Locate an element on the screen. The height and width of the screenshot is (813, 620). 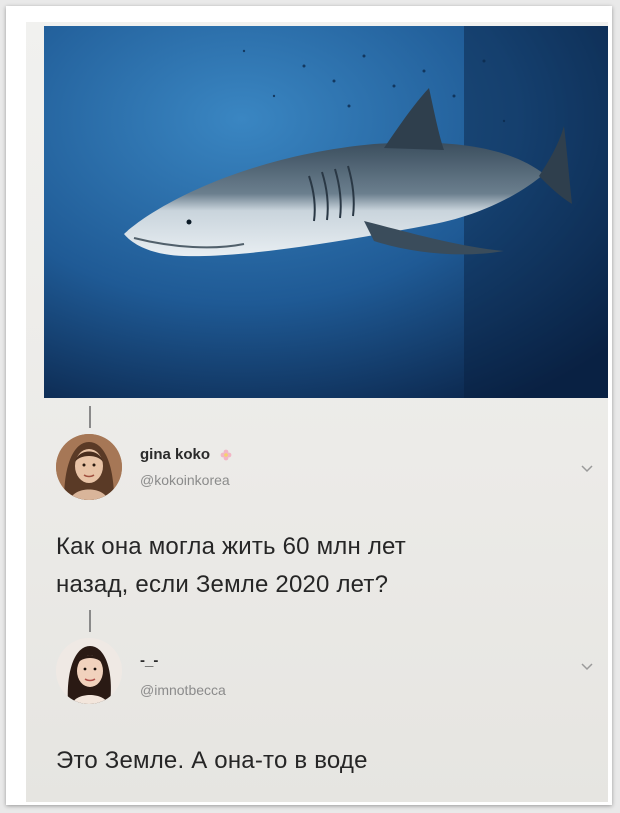
display-name: gina koko is located at coordinates (186, 454).